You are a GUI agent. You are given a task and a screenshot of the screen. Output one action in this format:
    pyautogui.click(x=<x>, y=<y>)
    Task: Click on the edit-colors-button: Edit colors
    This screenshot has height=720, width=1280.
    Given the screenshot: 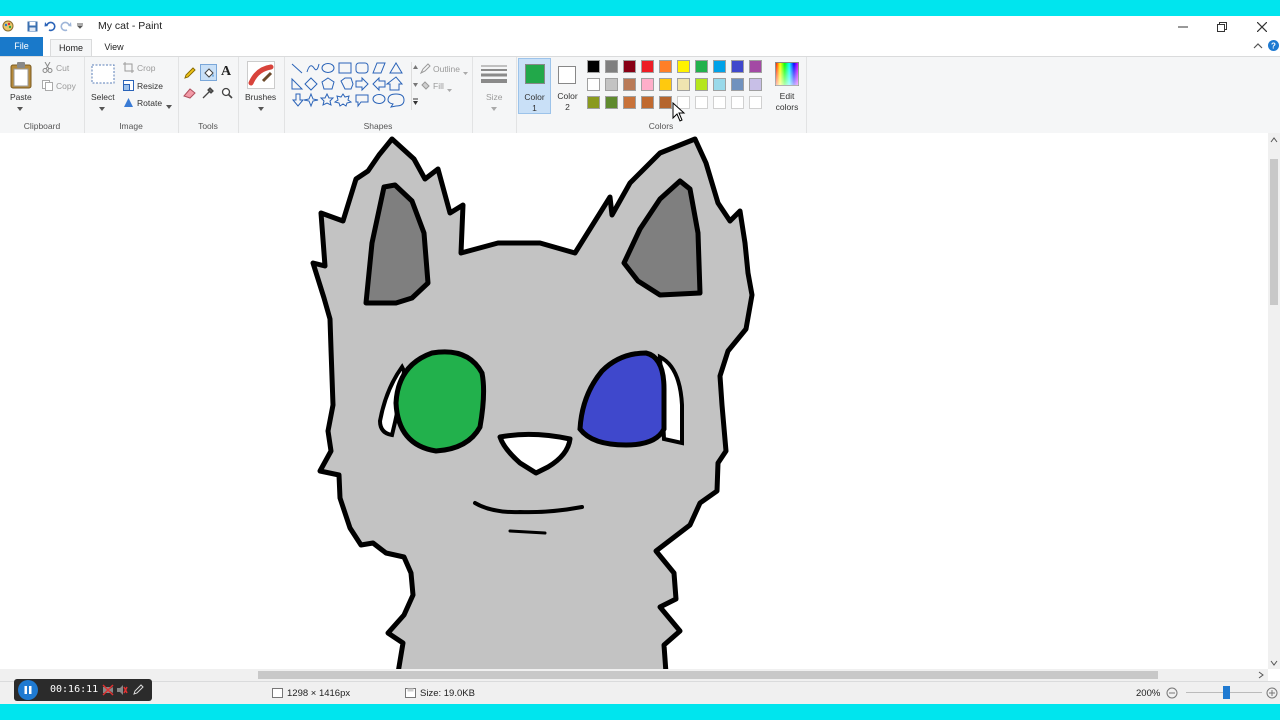 What is the action you would take?
    pyautogui.click(x=787, y=86)
    